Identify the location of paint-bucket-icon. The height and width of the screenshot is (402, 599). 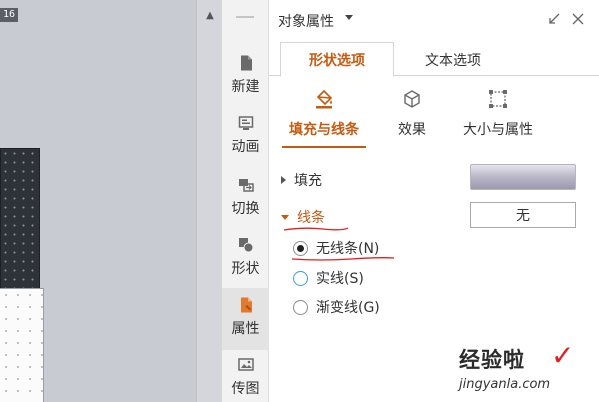
(324, 99).